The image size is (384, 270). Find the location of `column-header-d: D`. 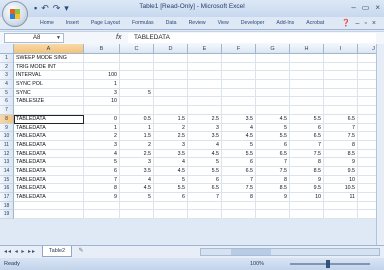

column-header-d: D is located at coordinates (171, 49).